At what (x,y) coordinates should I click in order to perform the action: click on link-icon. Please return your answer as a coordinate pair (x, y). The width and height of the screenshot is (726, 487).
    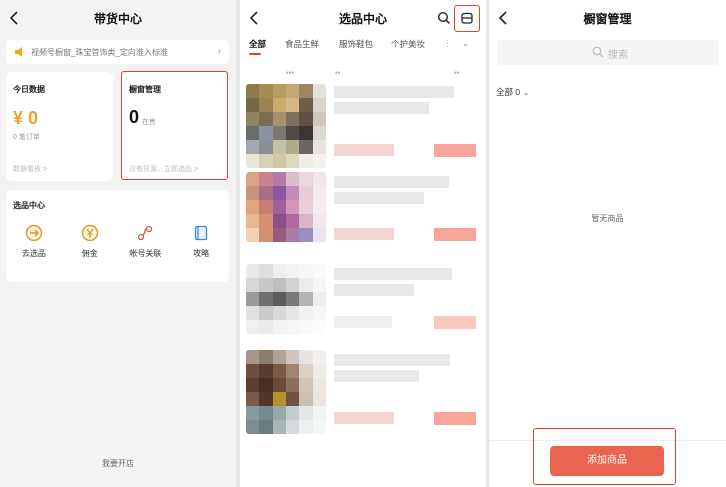
    Looking at the image, I should click on (145, 233).